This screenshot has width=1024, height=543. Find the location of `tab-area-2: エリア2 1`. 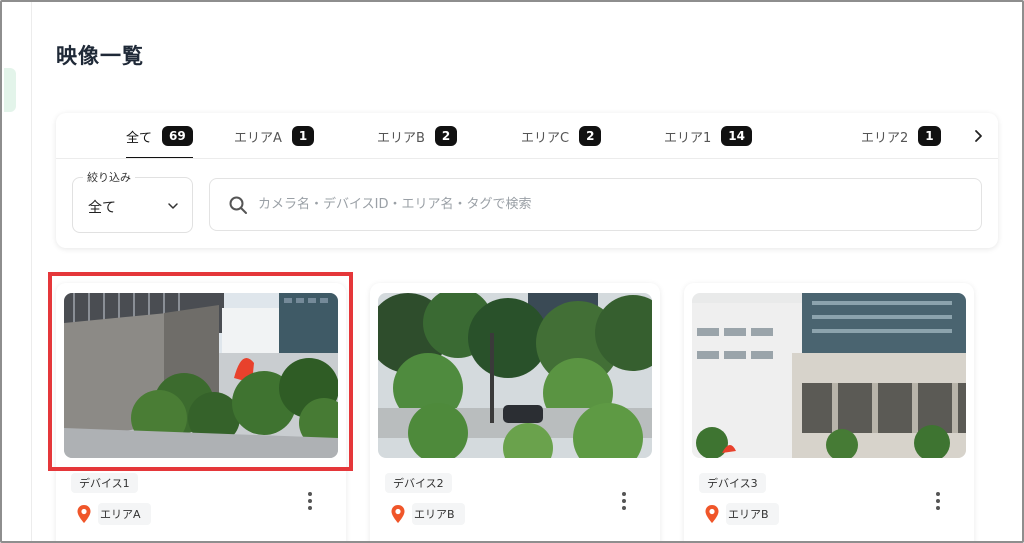

tab-area-2: エリア2 1 is located at coordinates (901, 135).